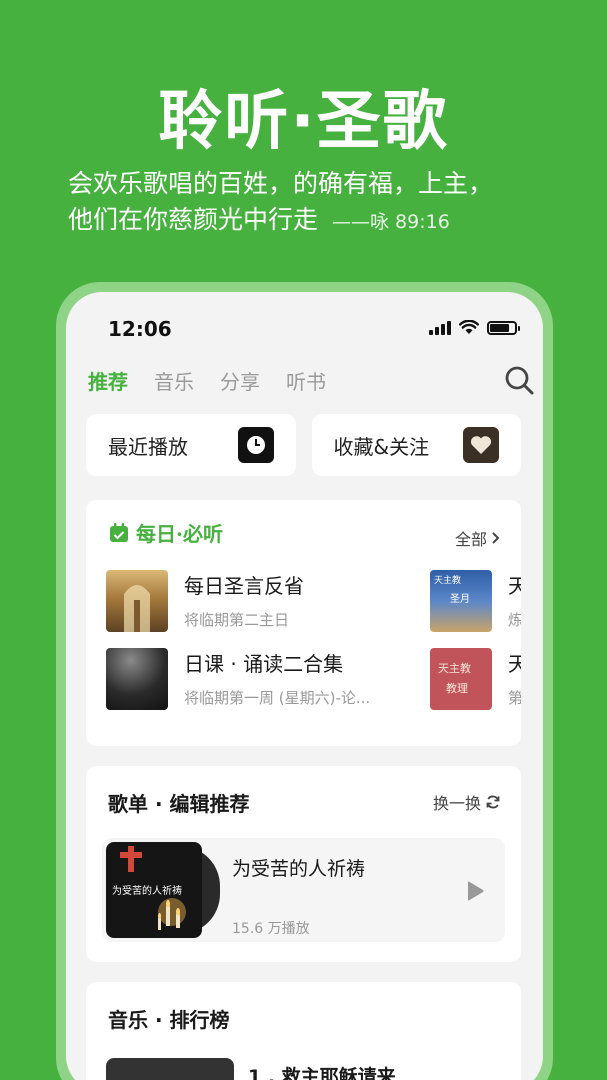 Image resolution: width=607 pixels, height=1080 pixels. Describe the element at coordinates (456, 803) in the screenshot. I see `refresh-label: 换一换` at that location.